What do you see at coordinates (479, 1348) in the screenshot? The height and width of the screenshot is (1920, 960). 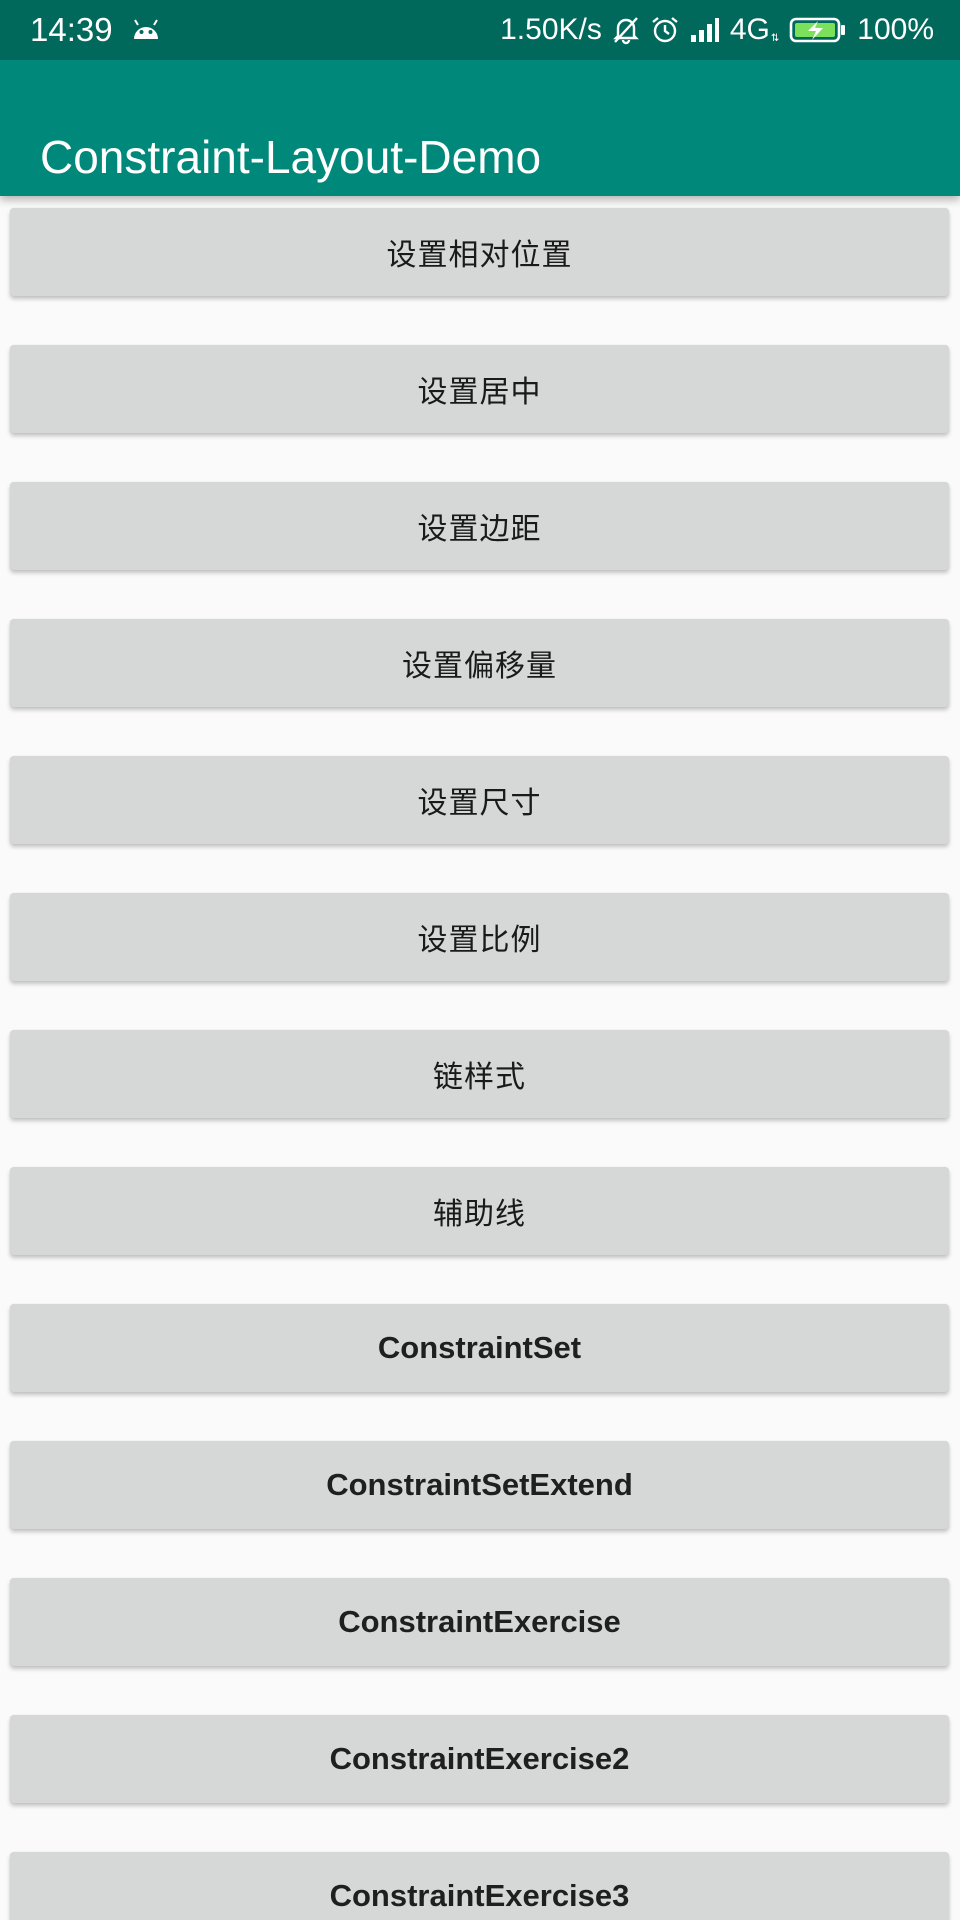 I see `constraint-set-button: ConstraintSet` at bounding box center [479, 1348].